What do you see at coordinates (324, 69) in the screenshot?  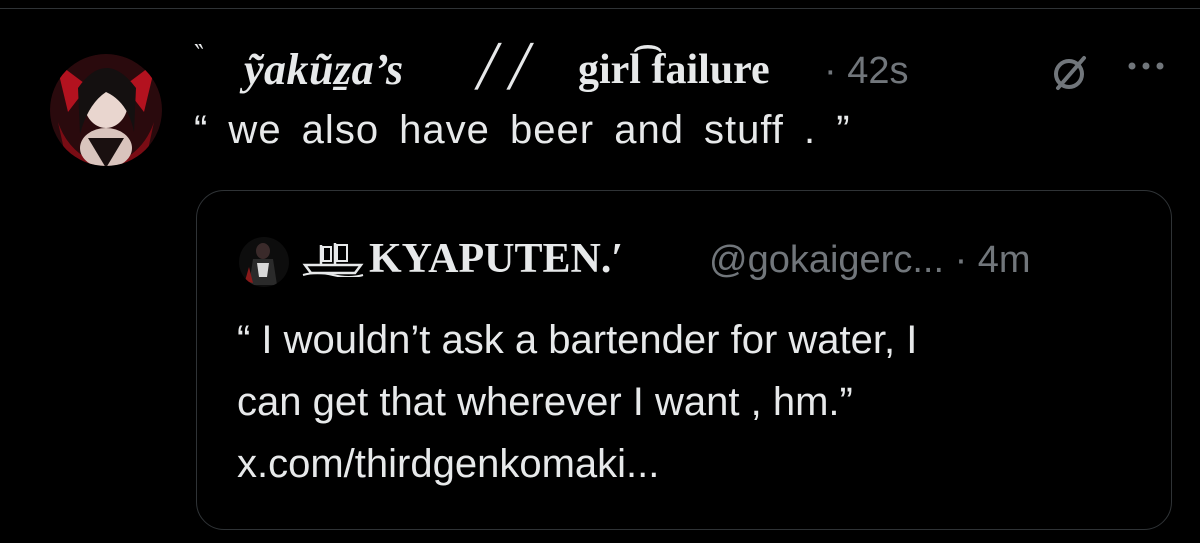 I see `author-display-name: ỹakũẕa’s` at bounding box center [324, 69].